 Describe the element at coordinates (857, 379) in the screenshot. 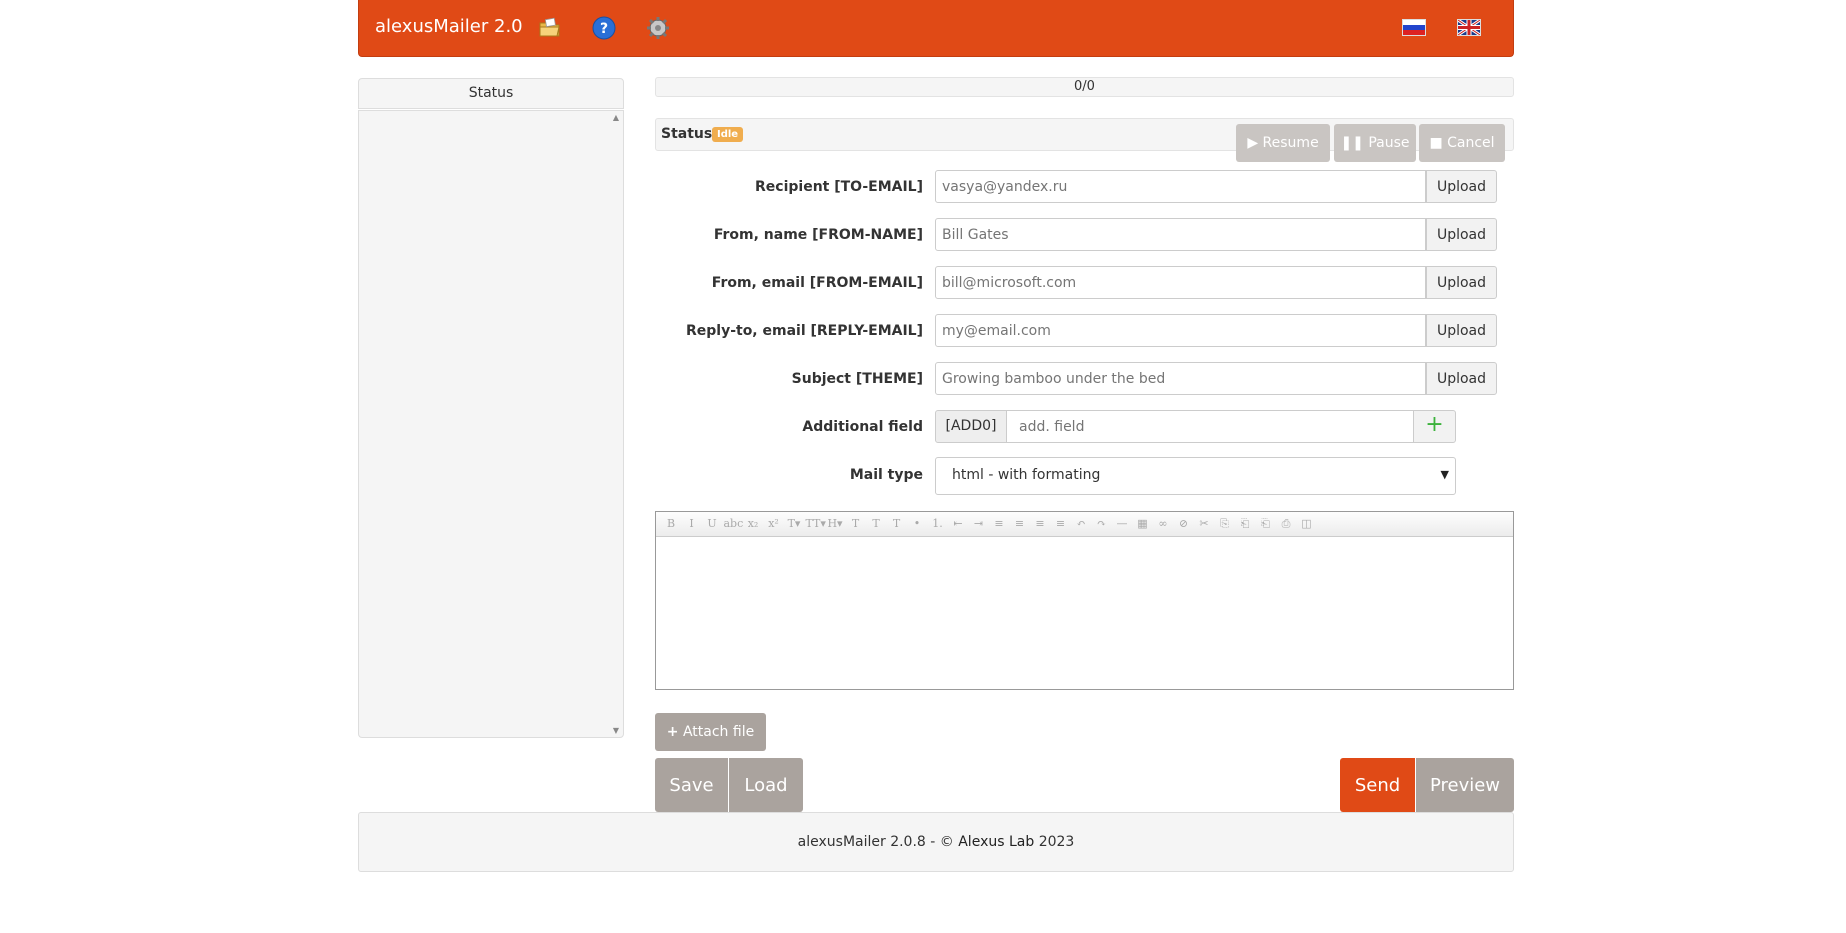

I see `subject-label: Subject [THEME]` at that location.